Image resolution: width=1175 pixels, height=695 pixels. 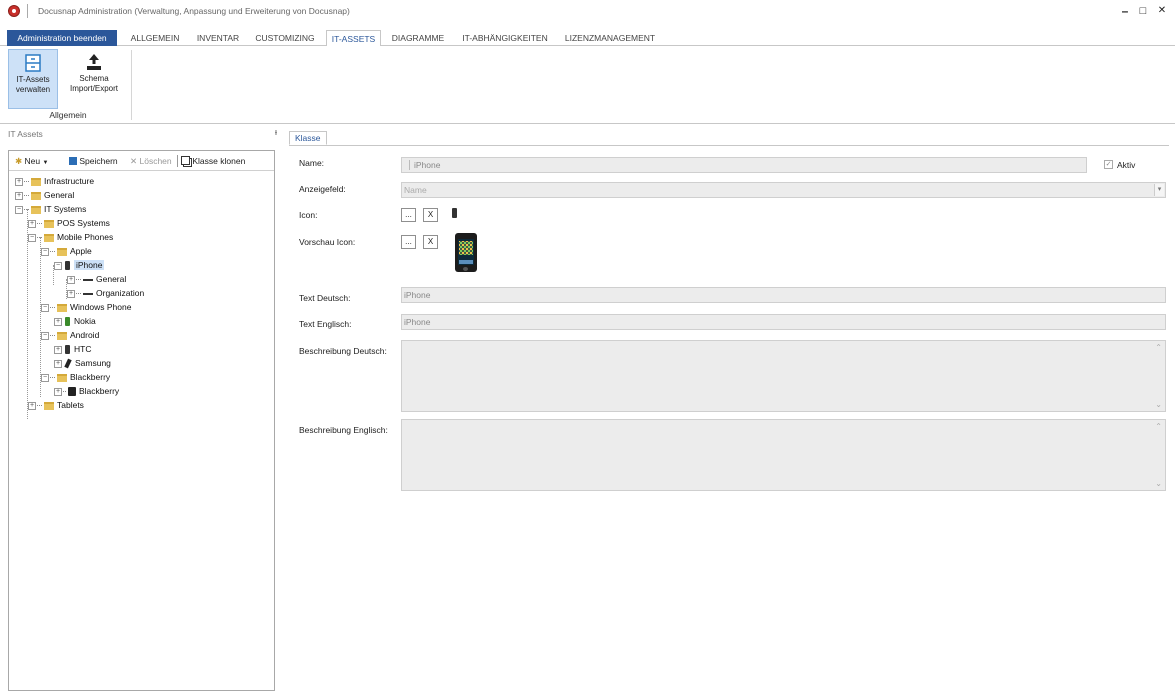 What do you see at coordinates (285, 38) in the screenshot?
I see `tab-customizing: CUSTOMIZING` at bounding box center [285, 38].